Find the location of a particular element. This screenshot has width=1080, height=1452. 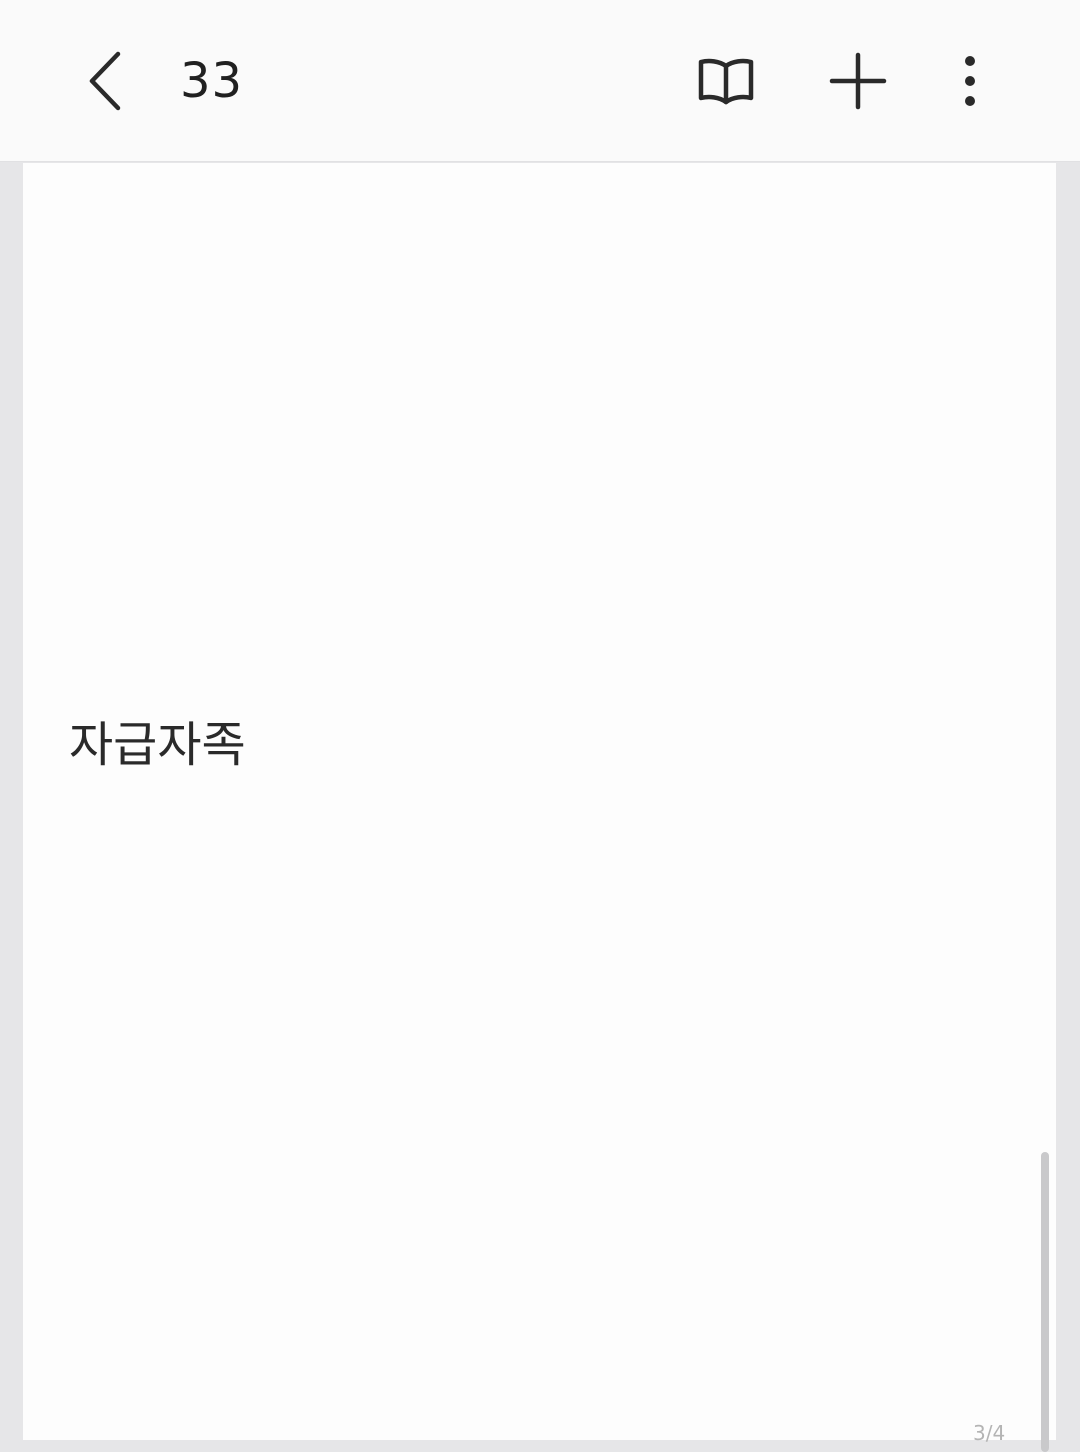

page-indicator: 3/4 is located at coordinates (989, 1433).